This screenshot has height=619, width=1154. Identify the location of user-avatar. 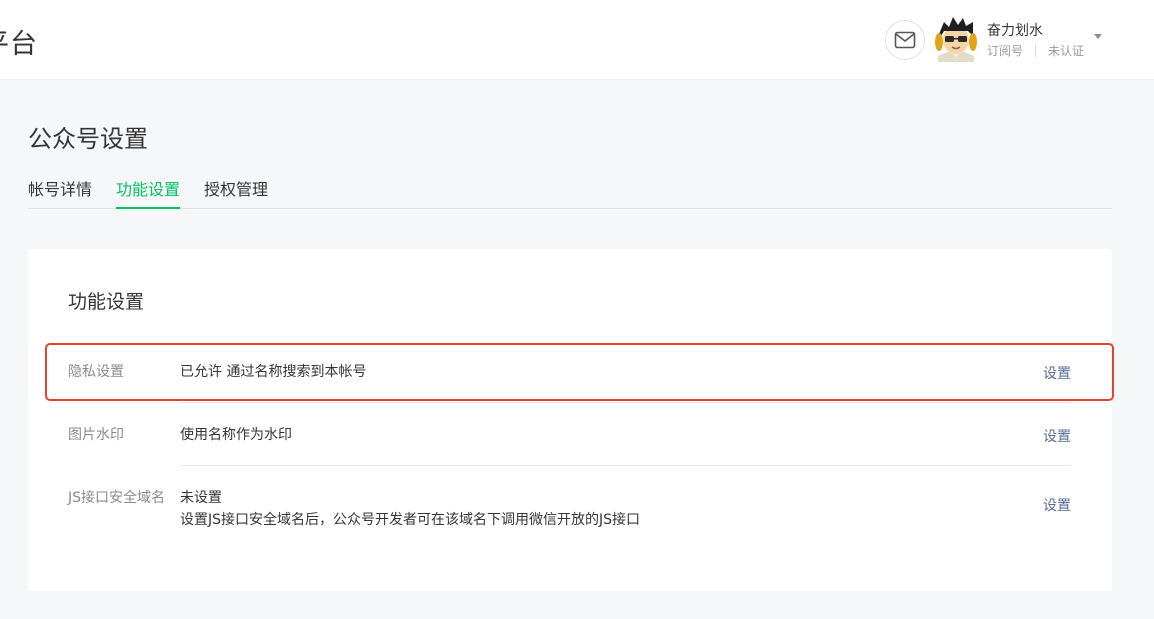
(956, 39).